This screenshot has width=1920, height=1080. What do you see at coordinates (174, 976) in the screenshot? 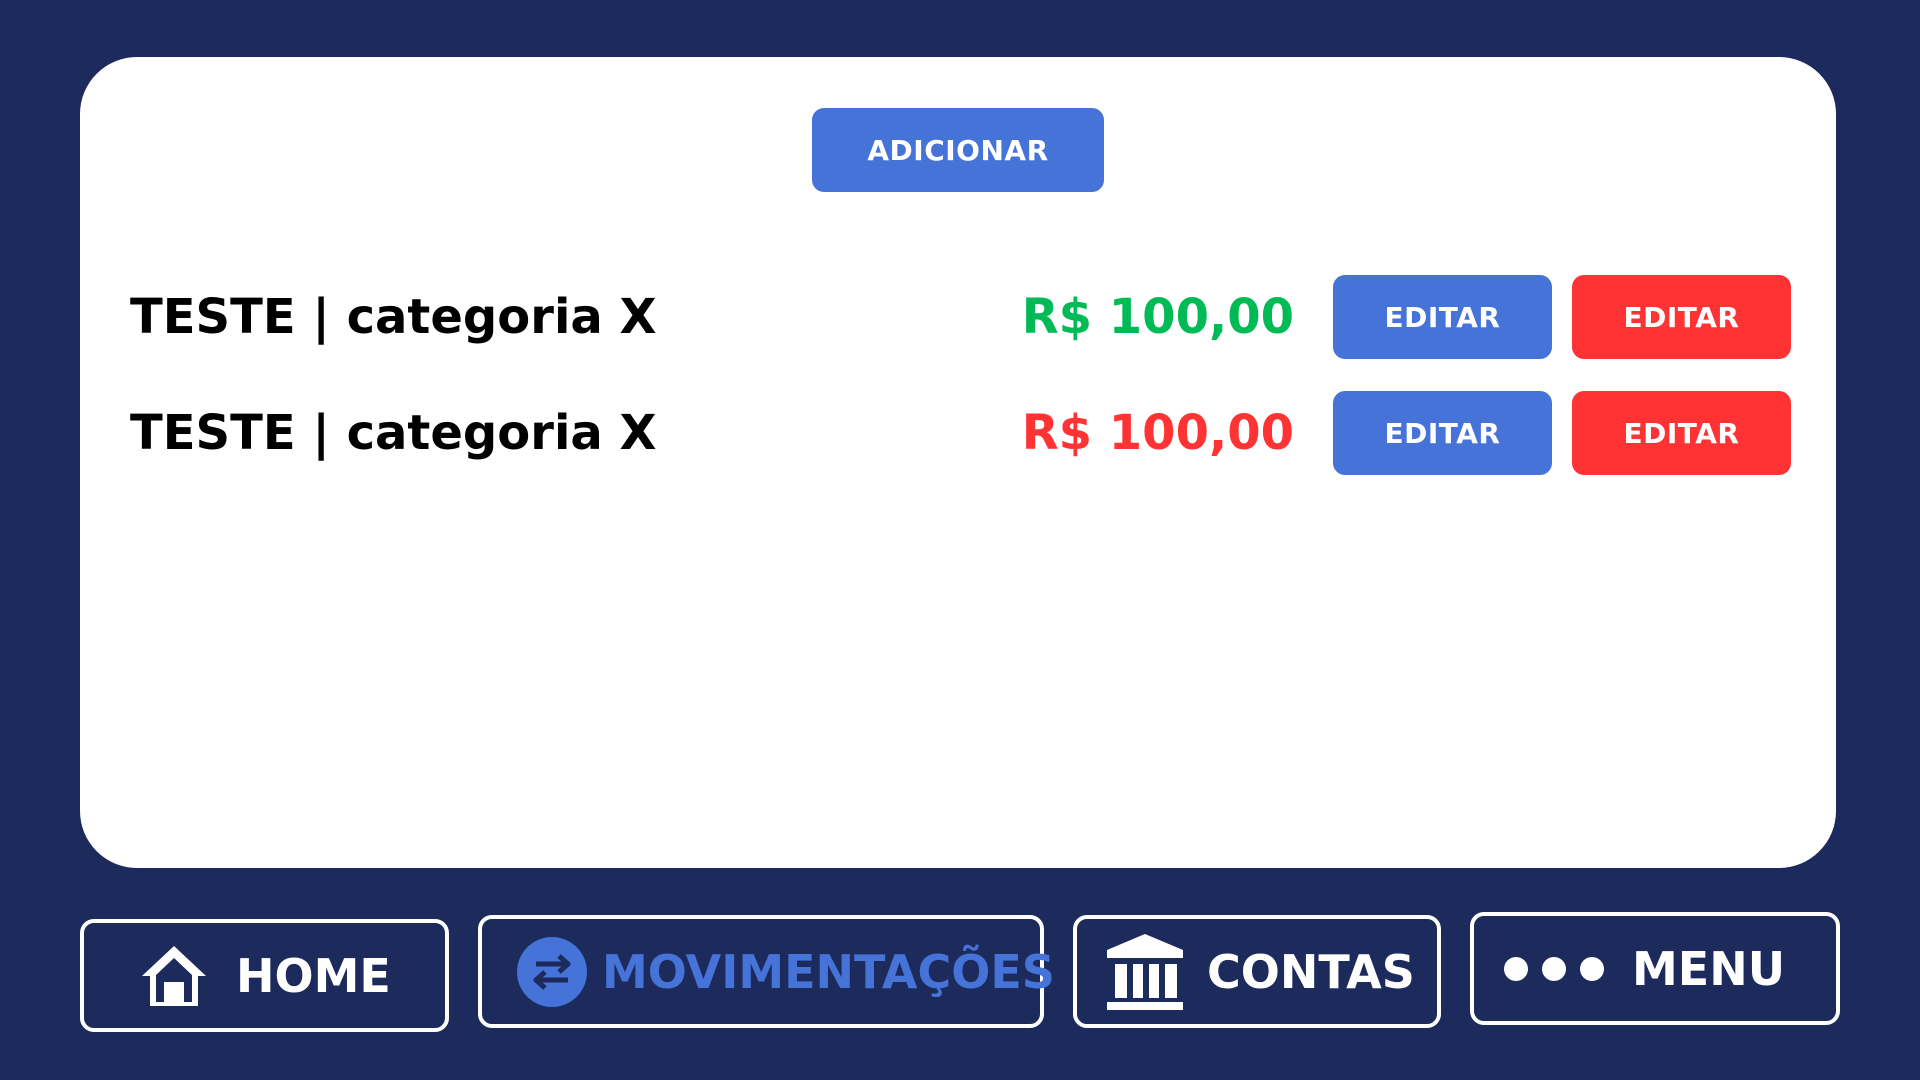
I see `home-icon` at bounding box center [174, 976].